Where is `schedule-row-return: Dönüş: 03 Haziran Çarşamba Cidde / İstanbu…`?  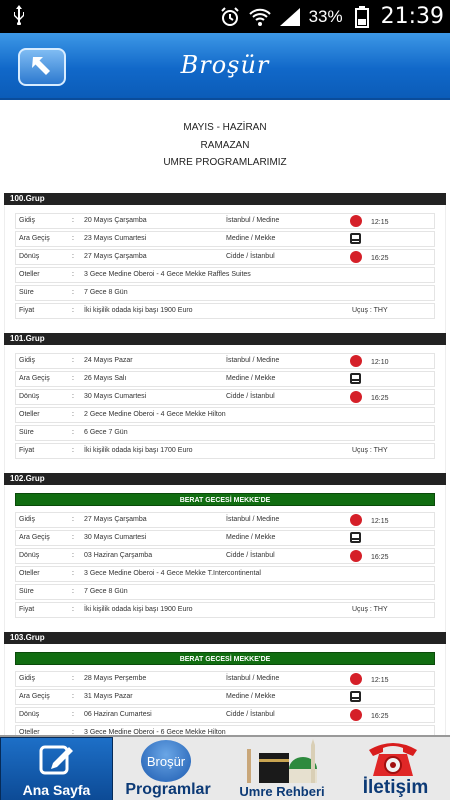 schedule-row-return: Dönüş: 03 Haziran Çarşamba Cidde / İstanbu… is located at coordinates (225, 556).